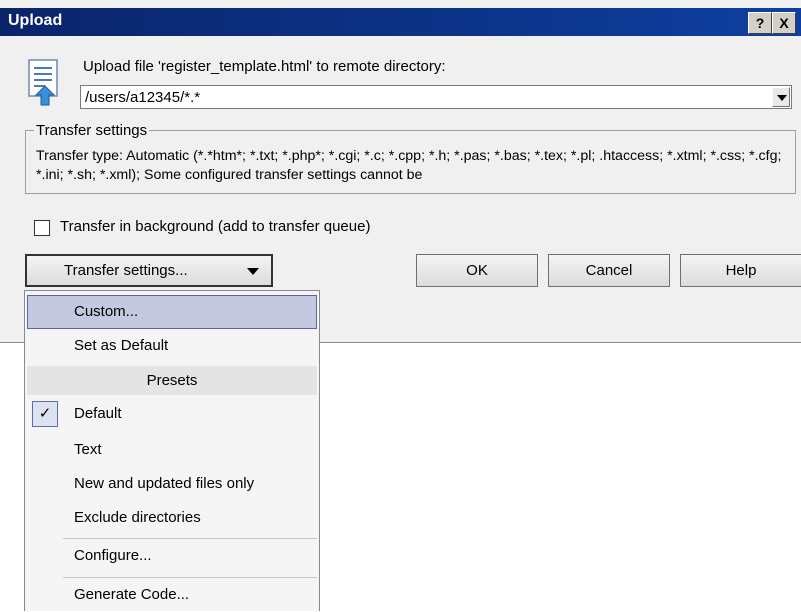 Image resolution: width=801 pixels, height=612 pixels. Describe the element at coordinates (436, 97) in the screenshot. I see `remote-directory-combobox: /users/a12345/*.*` at that location.